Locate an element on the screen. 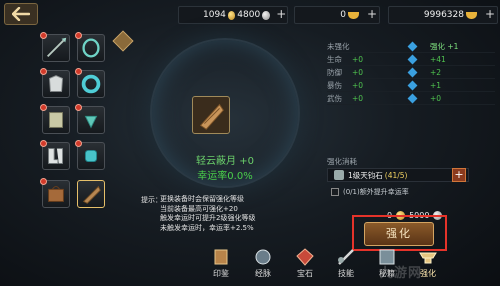  item-name: 轻云蔽月 +0 is located at coordinates (225, 161).